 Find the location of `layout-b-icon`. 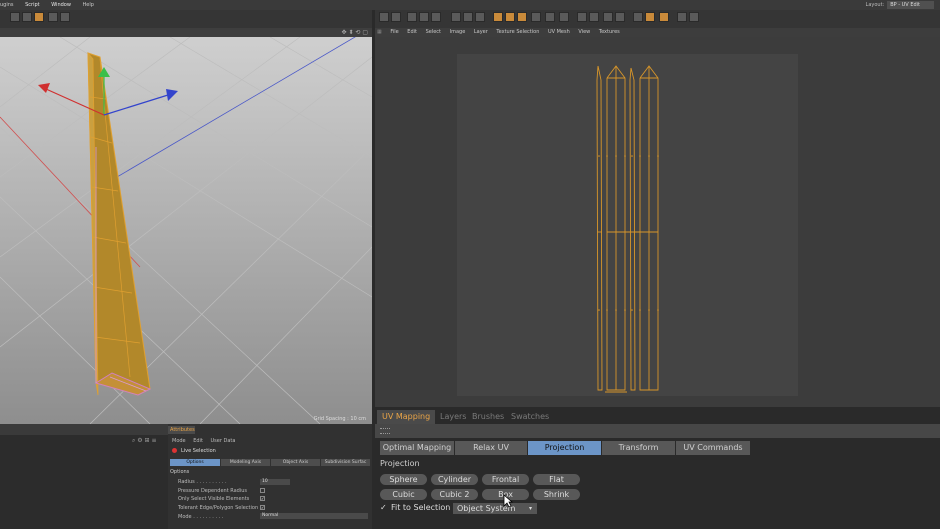

layout-b-icon is located at coordinates (650, 17).